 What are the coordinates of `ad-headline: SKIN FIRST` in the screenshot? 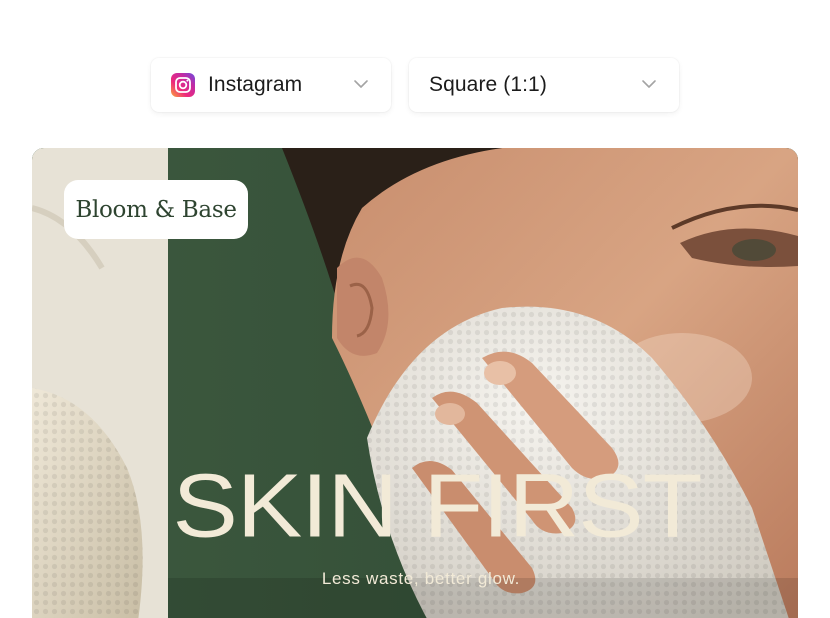 It's located at (437, 505).